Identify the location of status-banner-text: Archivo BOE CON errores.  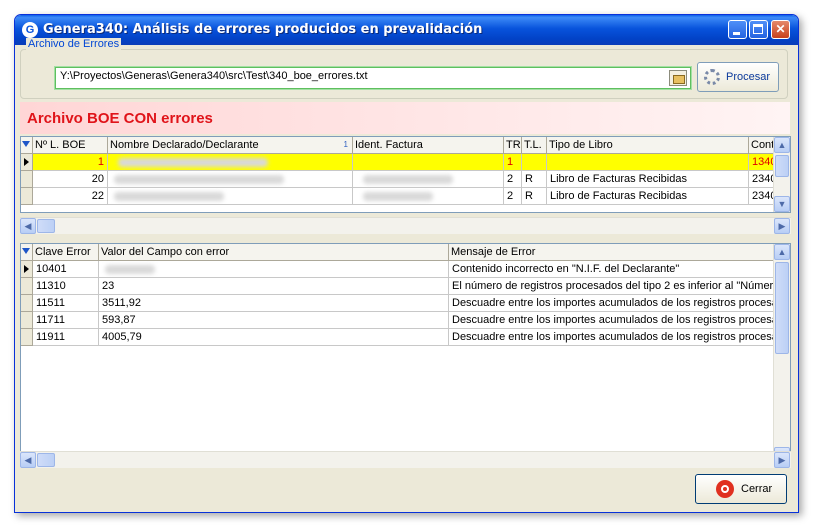
(120, 118).